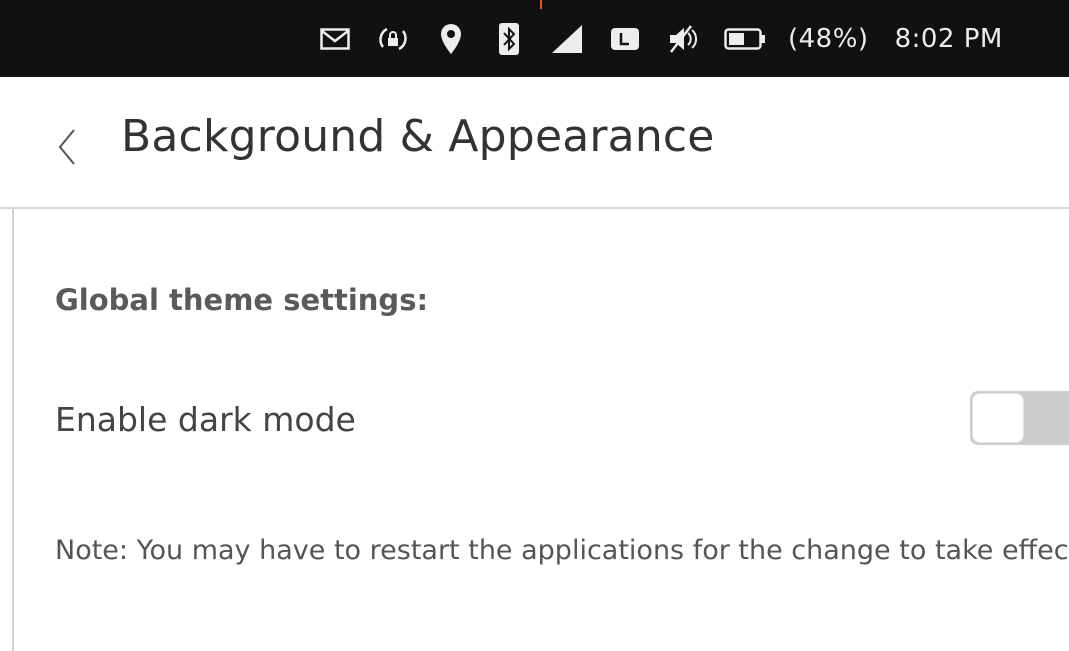 This screenshot has width=1069, height=651. What do you see at coordinates (828, 38) in the screenshot?
I see `battery-percent: (48%)` at bounding box center [828, 38].